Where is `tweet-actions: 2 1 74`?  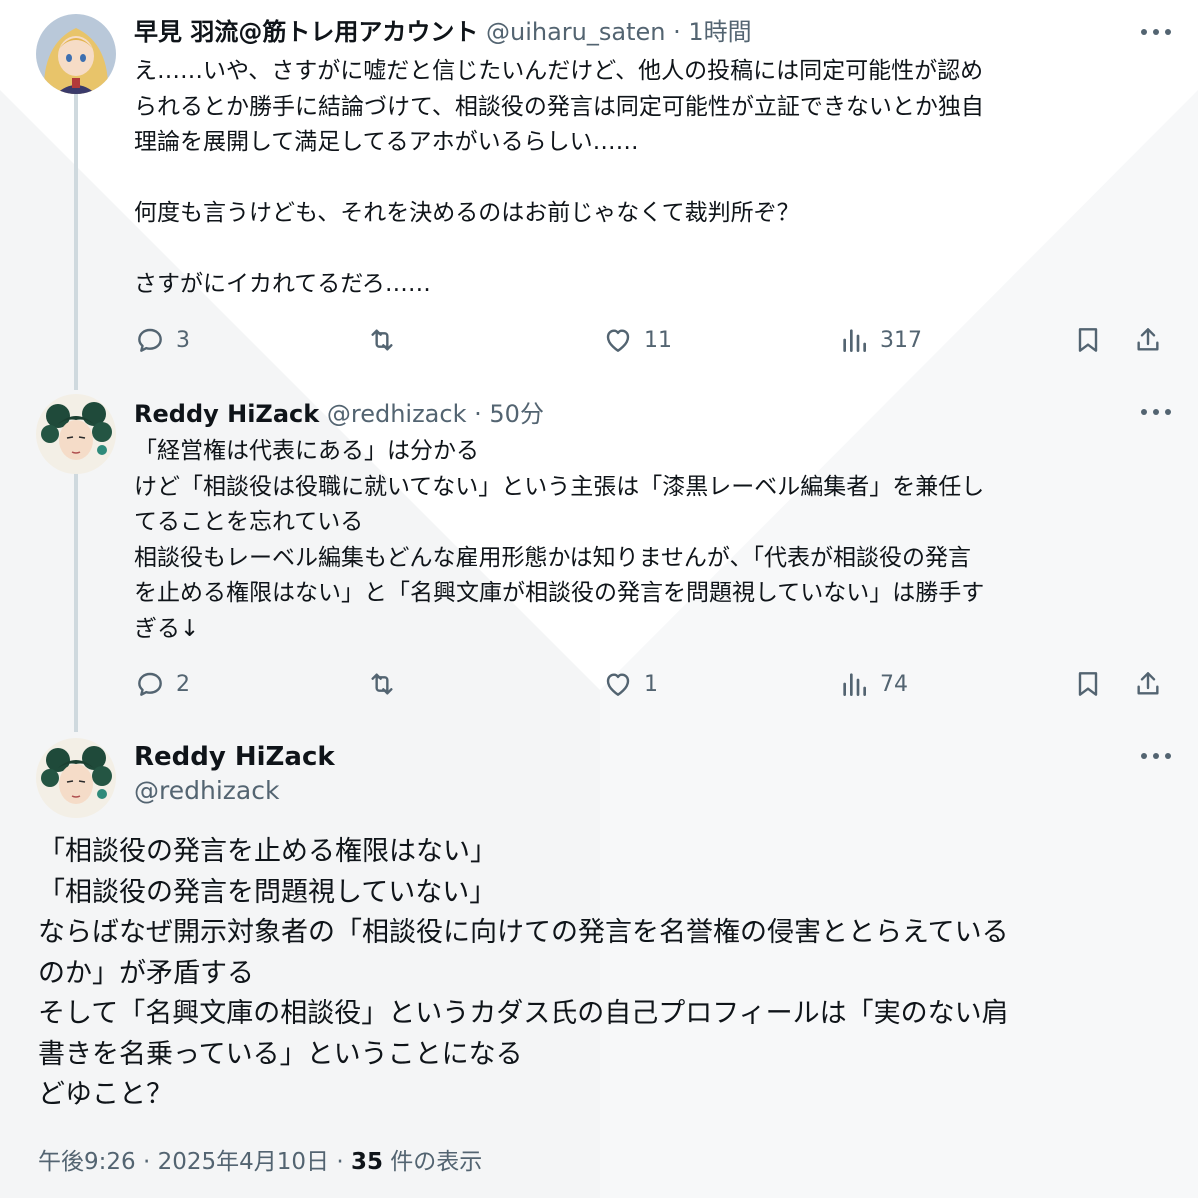
tweet-actions: 2 1 74 is located at coordinates (654, 684).